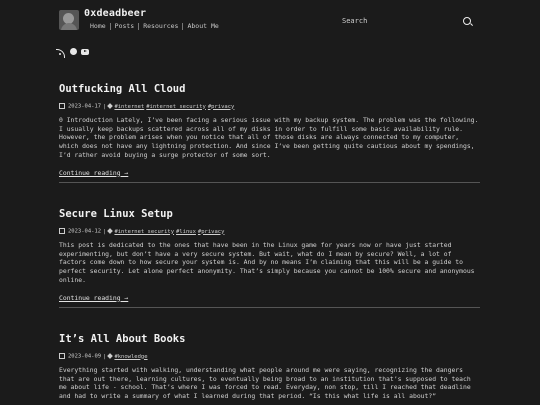  I want to click on post-tag: #internet, so click(129, 107).